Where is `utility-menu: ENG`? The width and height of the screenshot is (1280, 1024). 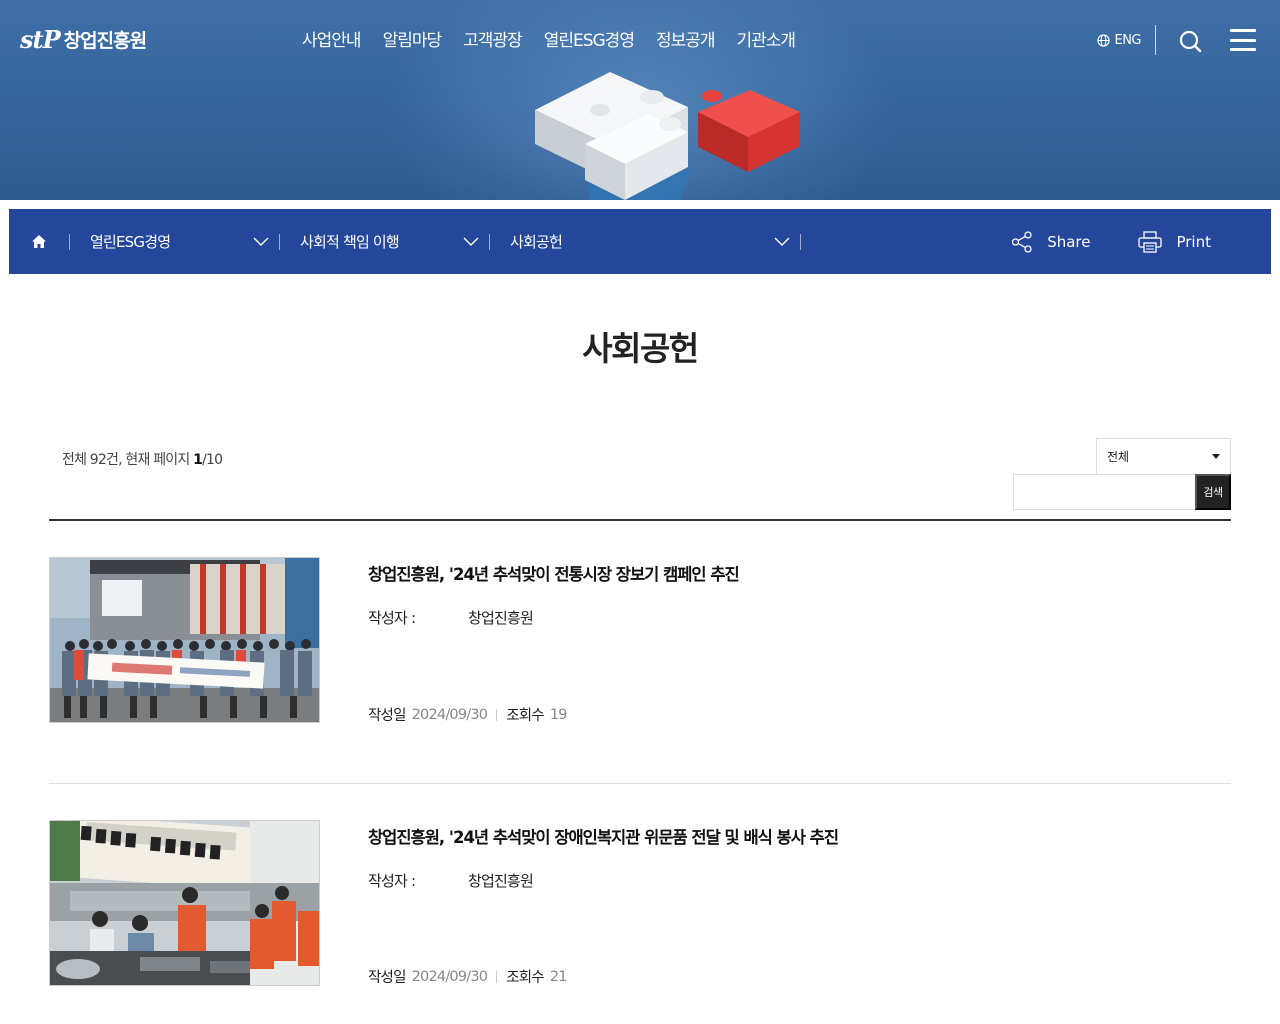 utility-menu: ENG is located at coordinates (1176, 40).